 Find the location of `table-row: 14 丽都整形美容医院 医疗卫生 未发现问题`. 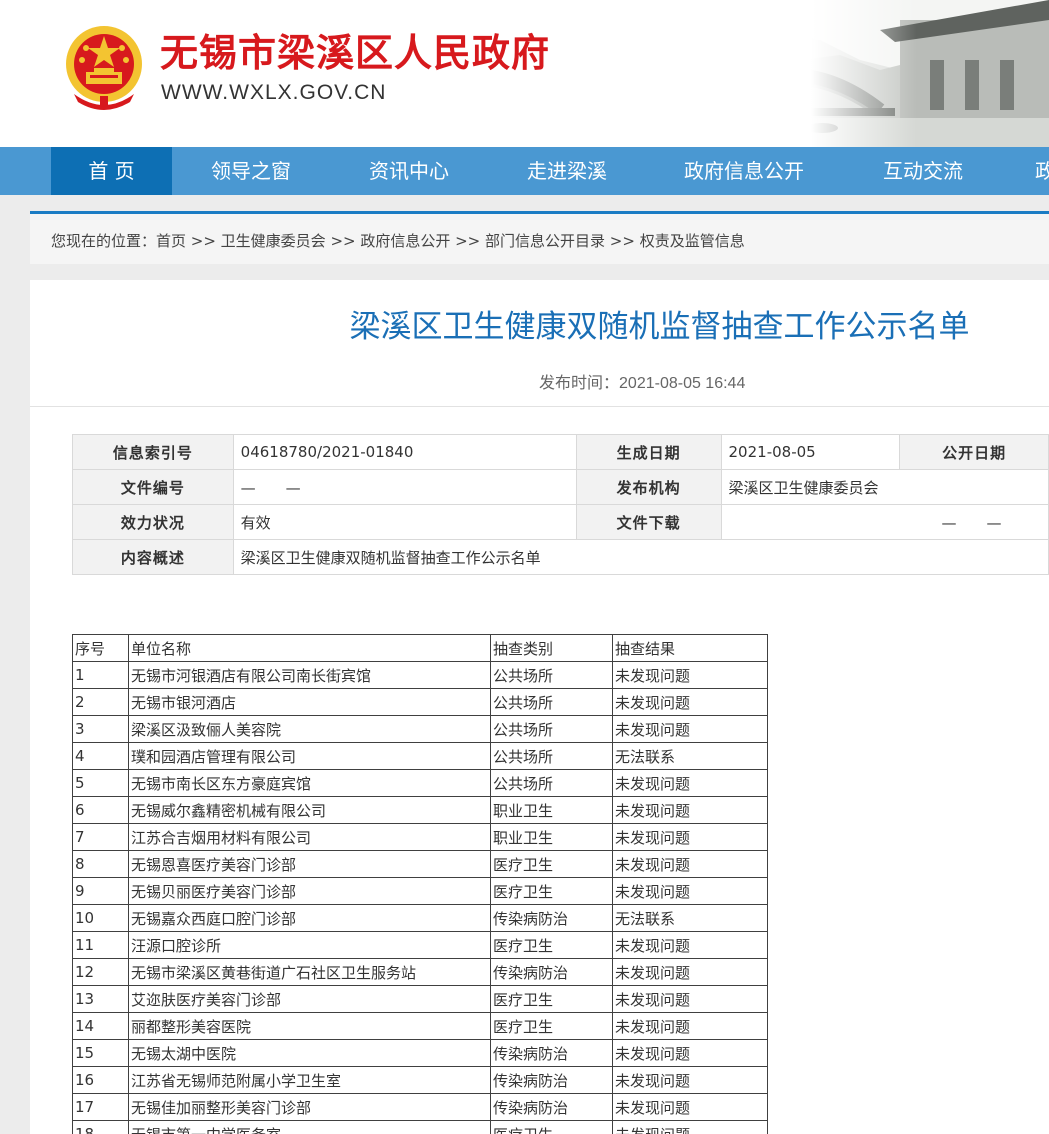

table-row: 14 丽都整形美容医院 医疗卫生 未发现问题 is located at coordinates (420, 1026).